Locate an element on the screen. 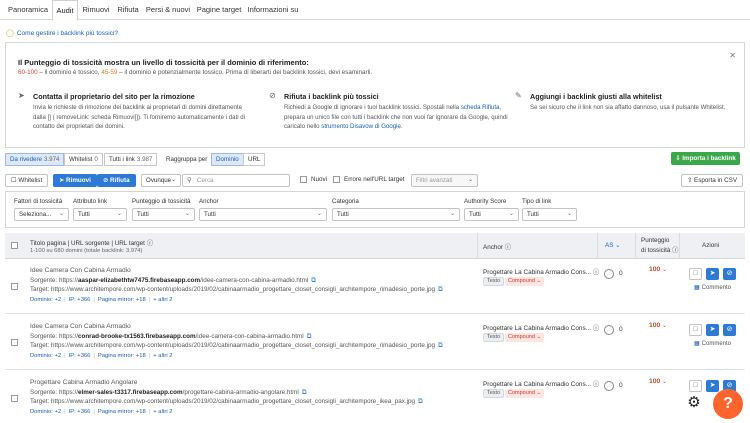 This screenshot has width=750, height=423. settings-gear-icon: ⚙ is located at coordinates (694, 403).